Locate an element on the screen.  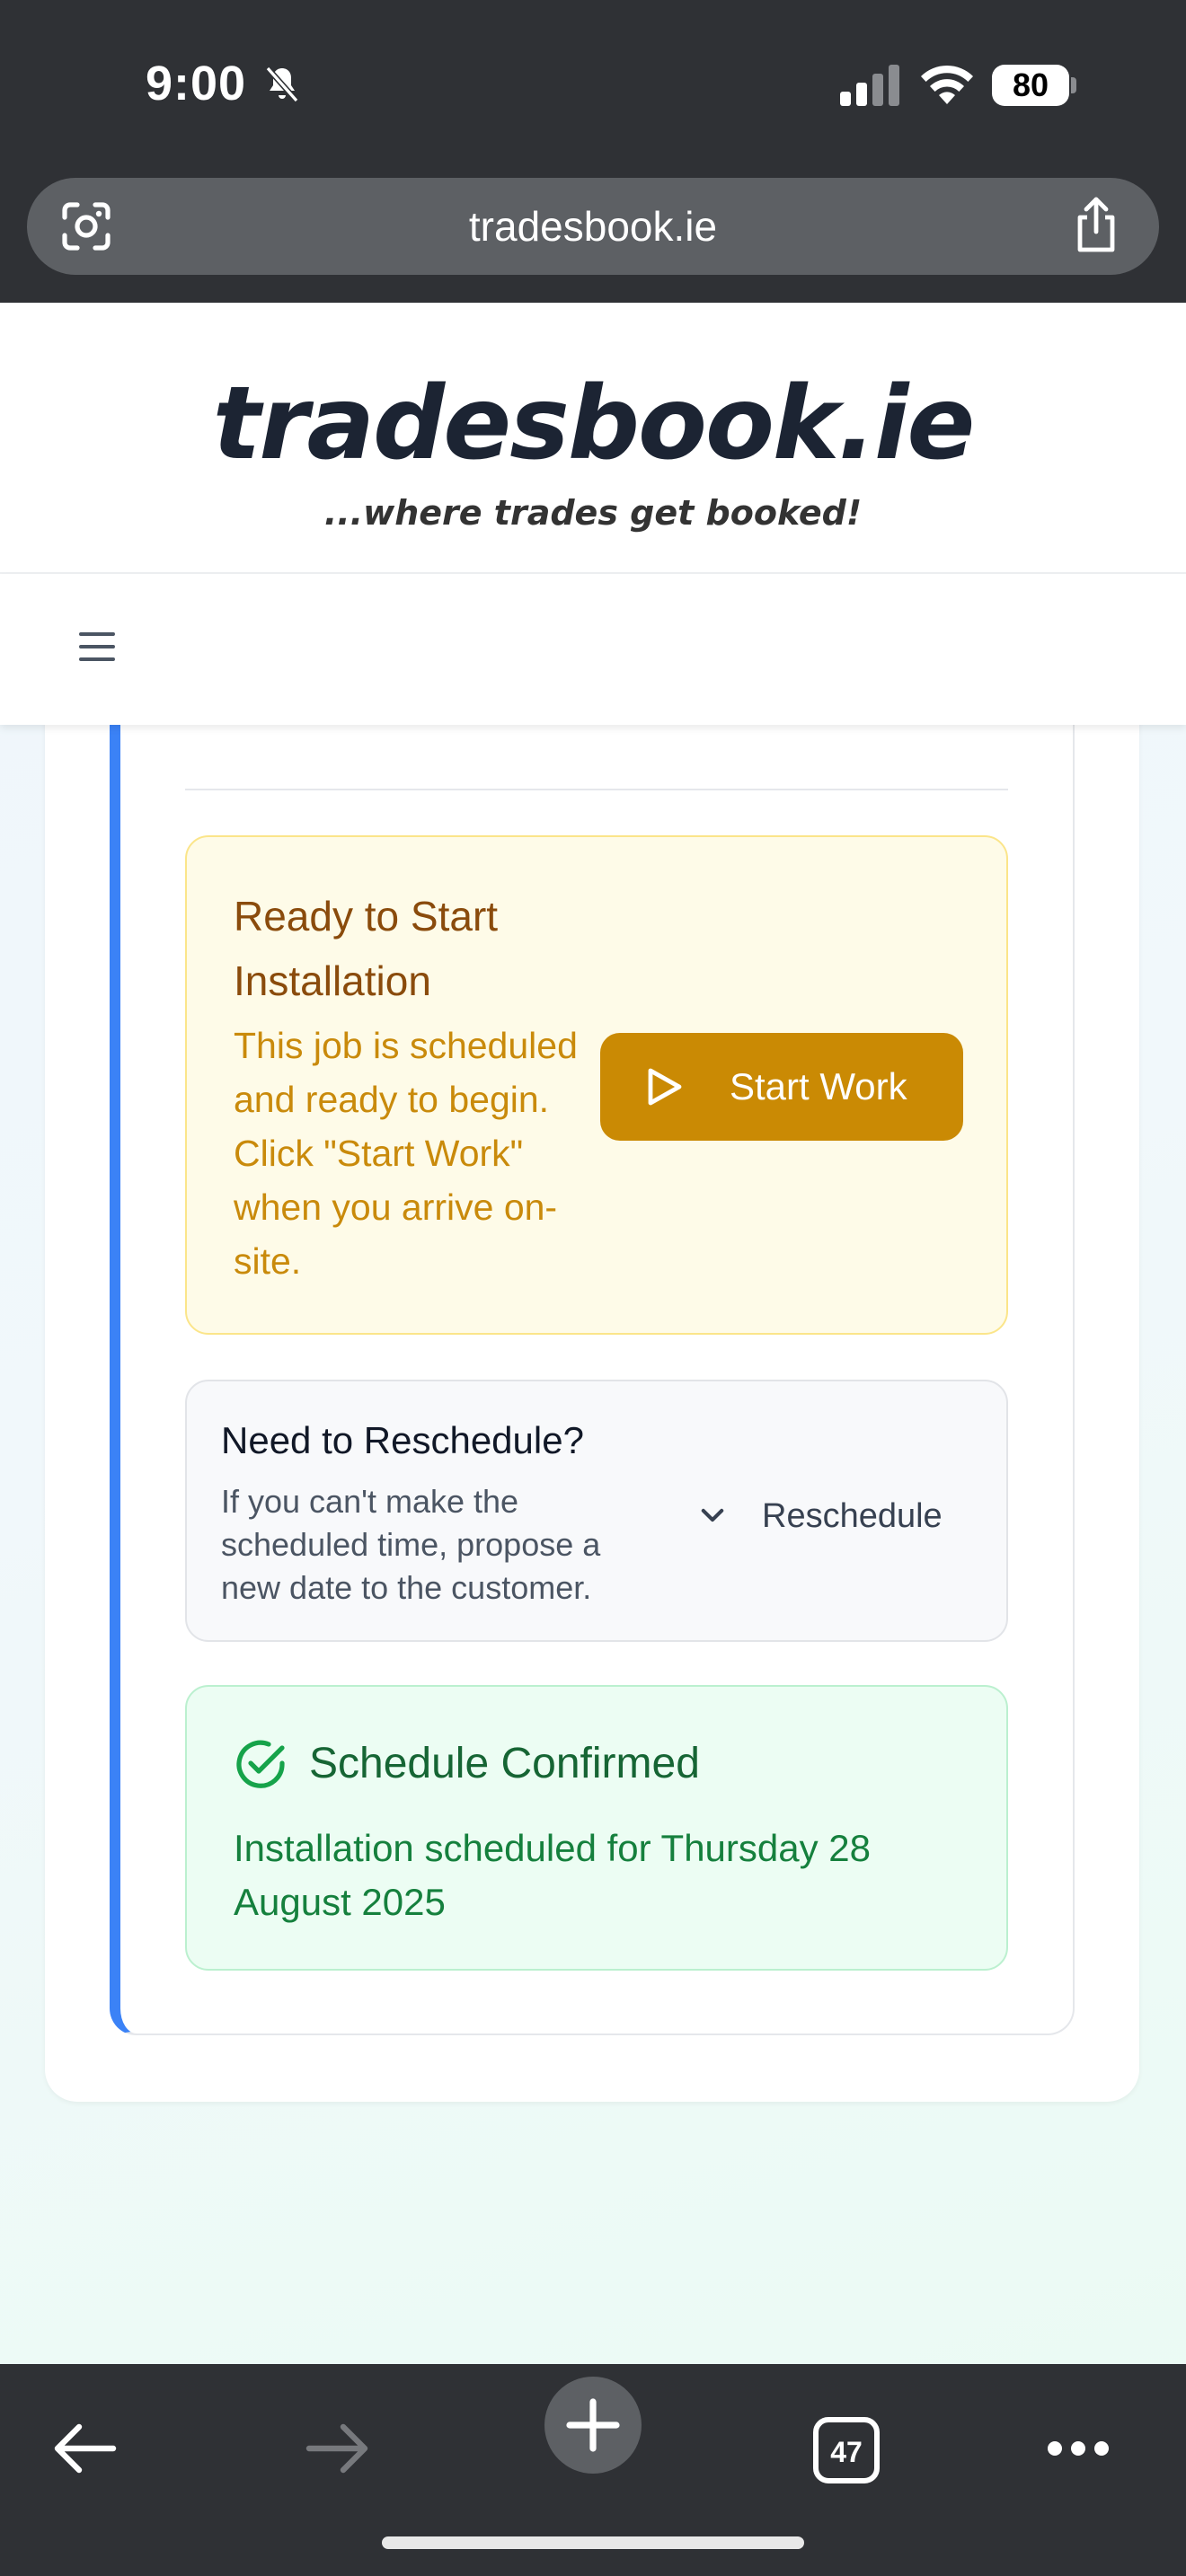
cell-signal-icon is located at coordinates (869, 85).